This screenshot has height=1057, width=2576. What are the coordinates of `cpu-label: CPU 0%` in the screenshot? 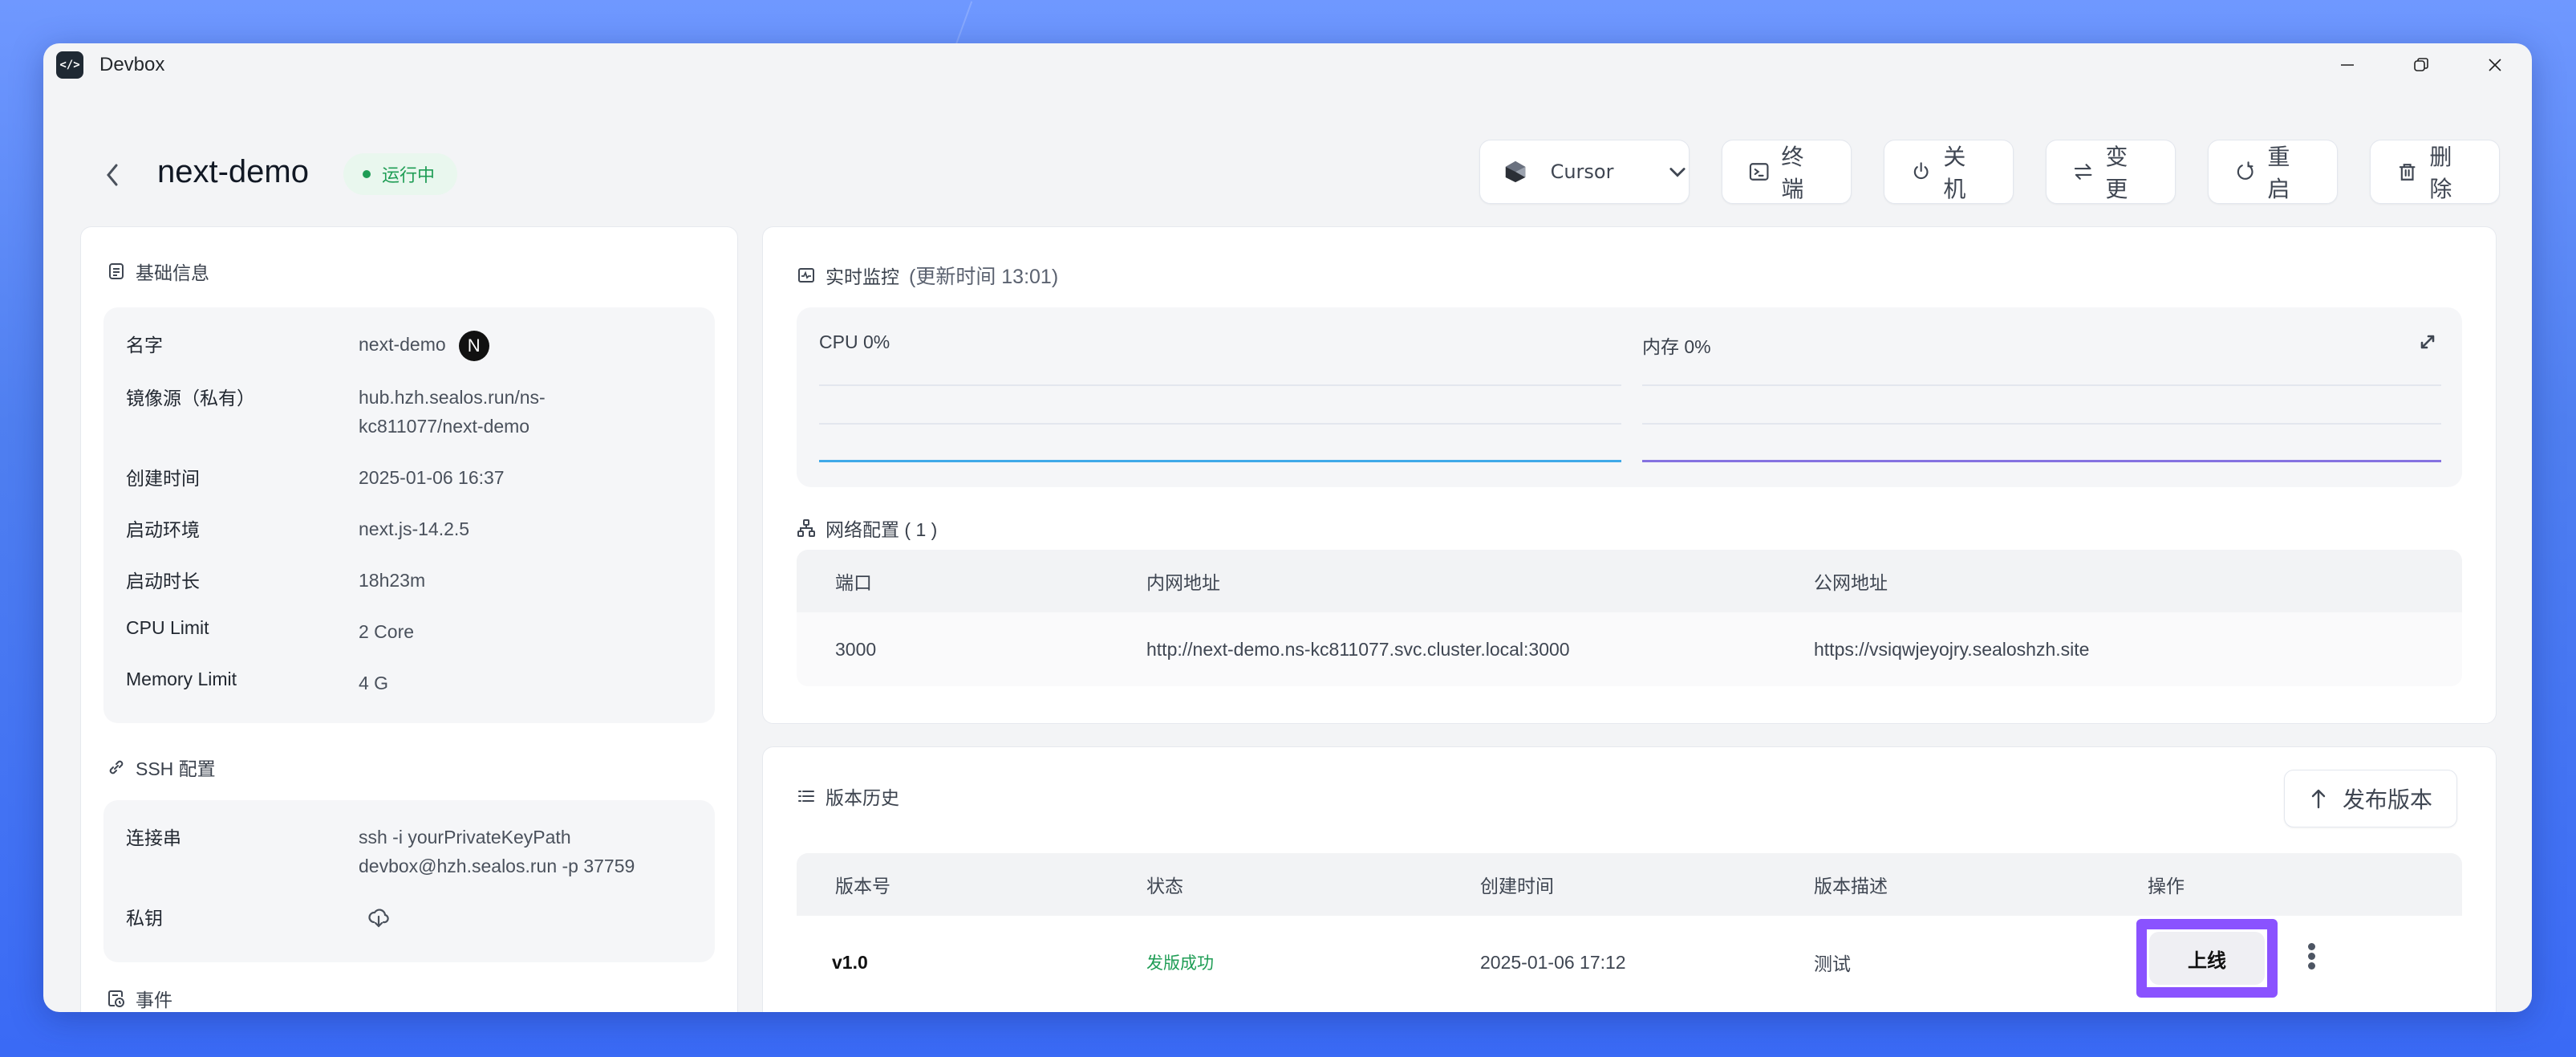 It's located at (854, 341).